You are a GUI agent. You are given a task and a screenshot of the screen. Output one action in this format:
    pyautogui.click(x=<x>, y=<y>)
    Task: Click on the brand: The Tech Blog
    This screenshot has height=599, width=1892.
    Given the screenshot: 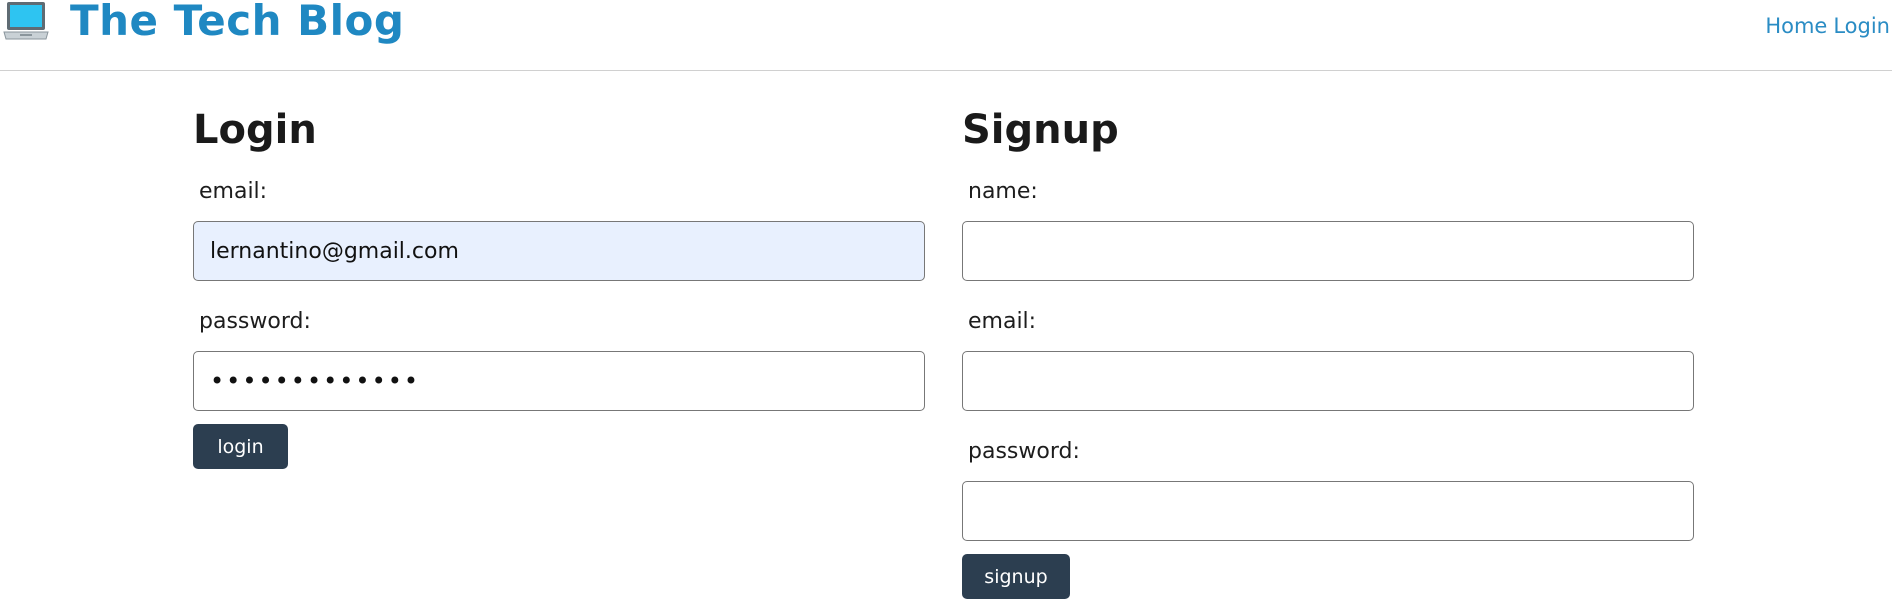 What is the action you would take?
    pyautogui.click(x=203, y=23)
    